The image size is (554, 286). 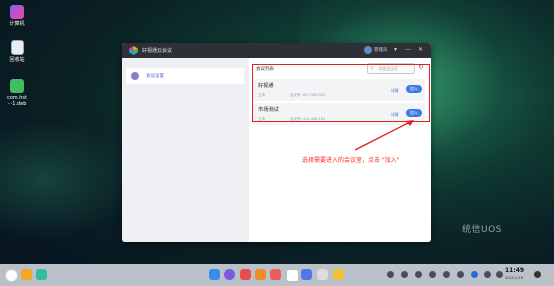 I want to click on clock-date: 2021/1/18, so click(x=514, y=278).